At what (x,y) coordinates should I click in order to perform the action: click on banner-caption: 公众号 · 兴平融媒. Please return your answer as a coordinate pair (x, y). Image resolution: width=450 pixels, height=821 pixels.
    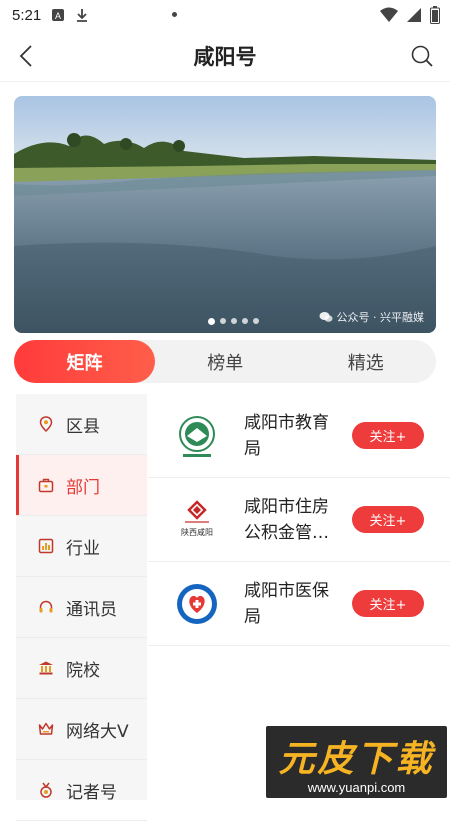
    Looking at the image, I should click on (372, 317).